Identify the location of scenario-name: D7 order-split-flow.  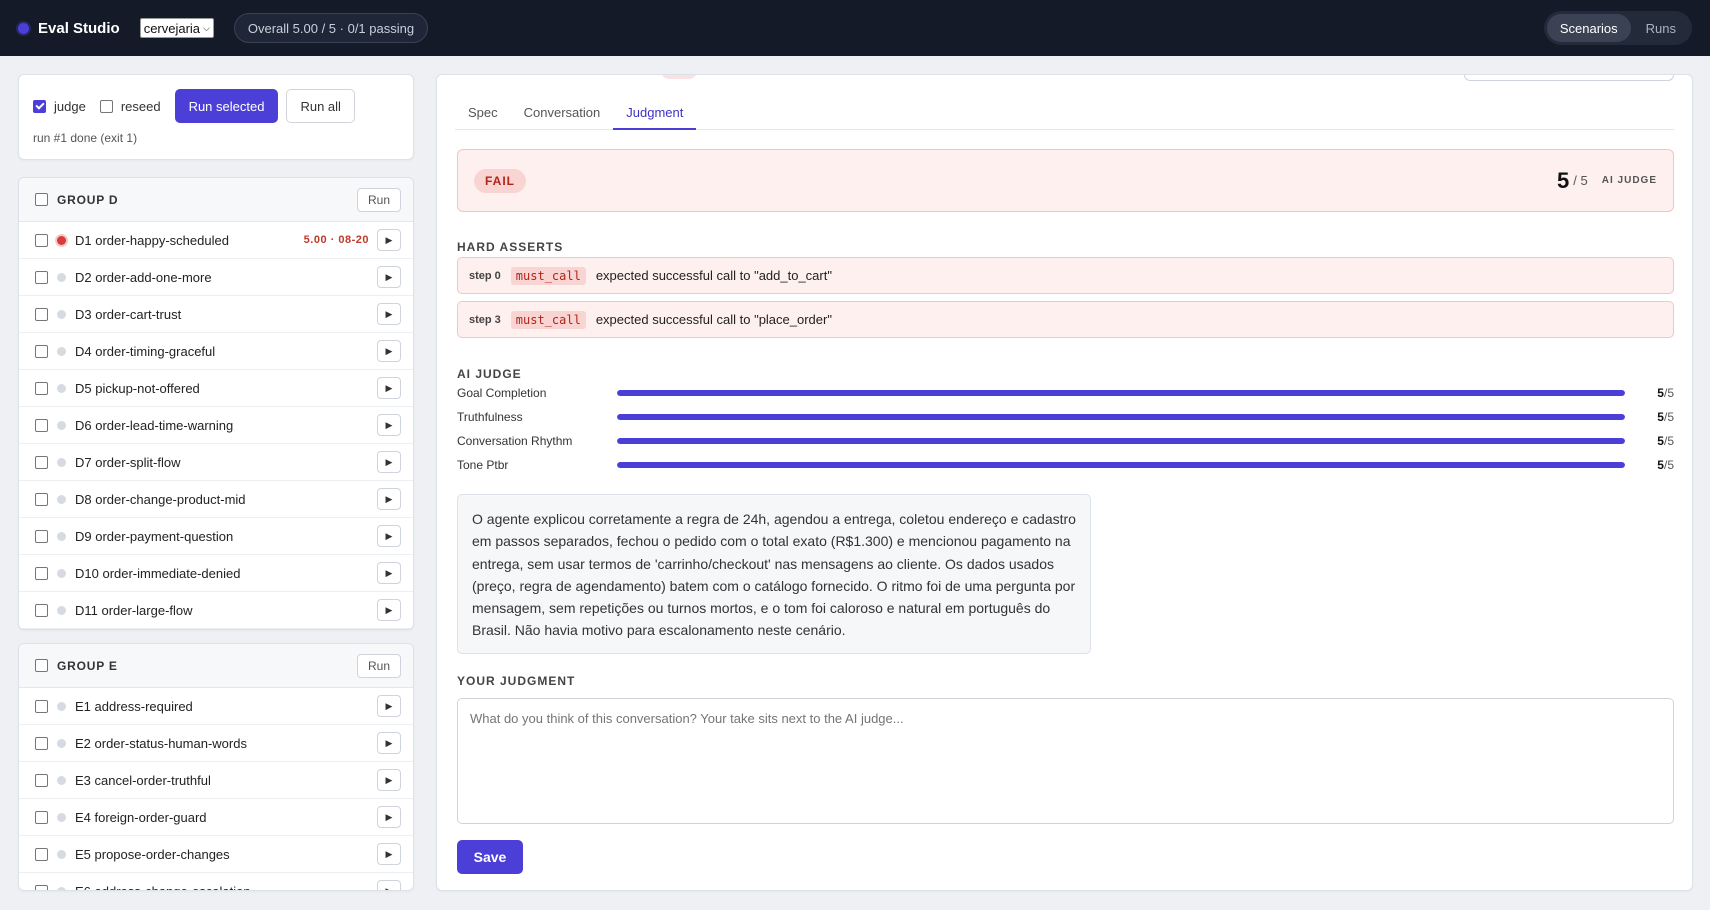
(128, 462).